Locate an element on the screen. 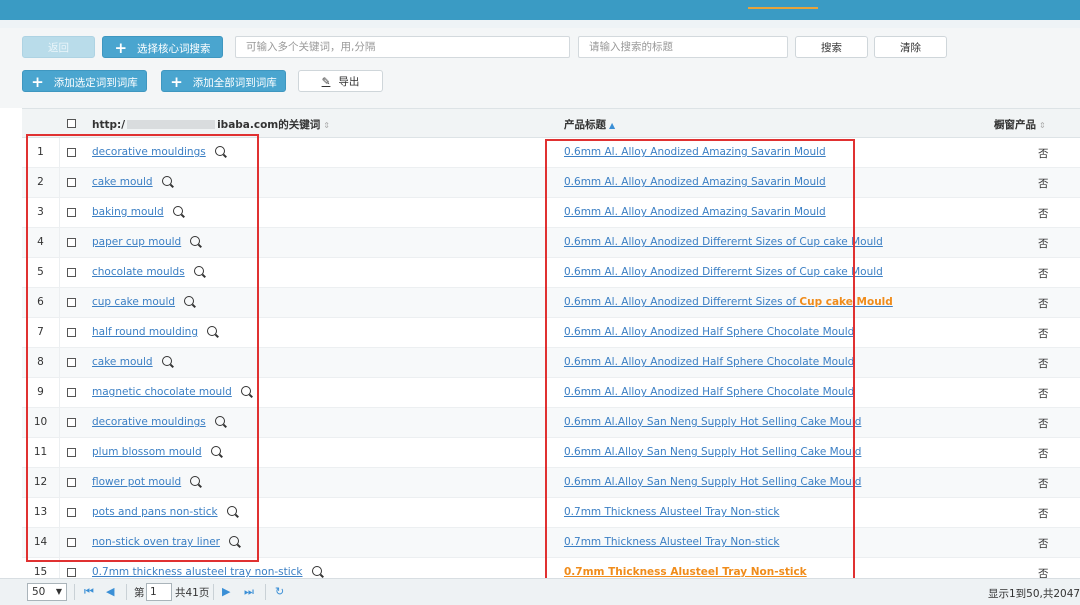 The image size is (1080, 605). first-page-icon: ⏮ is located at coordinates (89, 592).